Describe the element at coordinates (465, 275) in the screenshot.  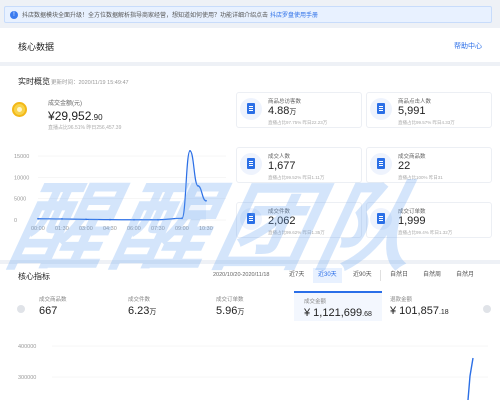
I see `tab-natural-month: 自然月` at that location.